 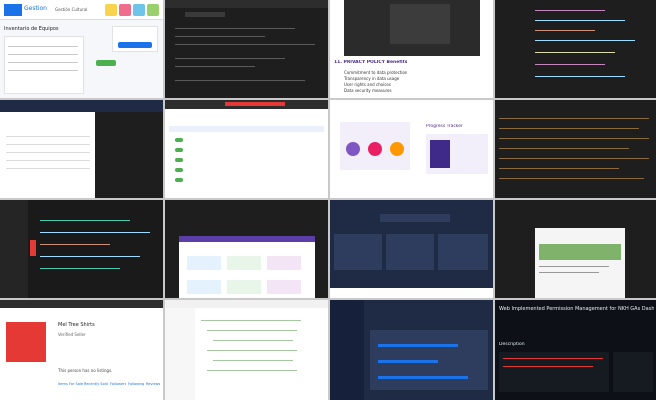 I want to click on tile-cards-page, so click(x=246, y=249).